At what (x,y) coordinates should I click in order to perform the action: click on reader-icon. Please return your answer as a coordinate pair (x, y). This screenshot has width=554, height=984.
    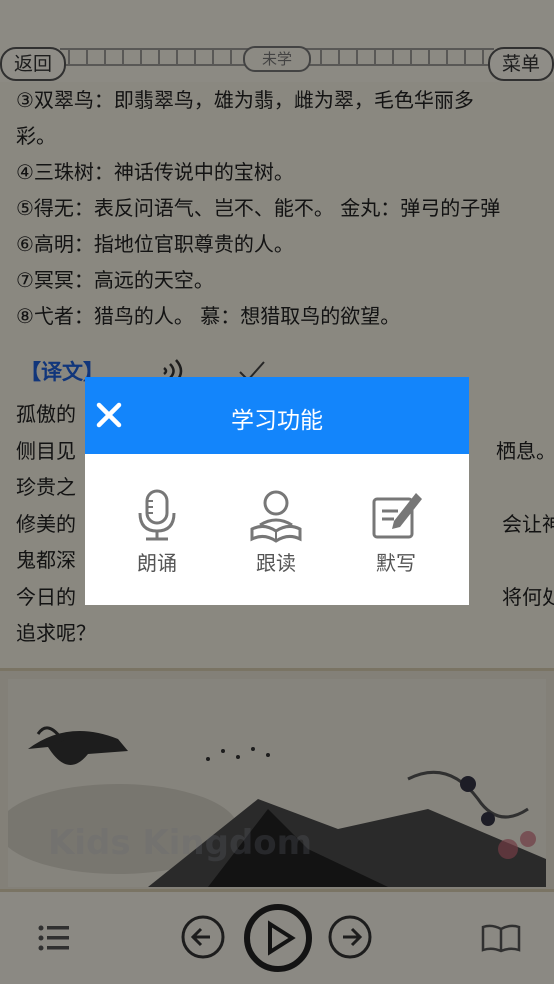
    Looking at the image, I should click on (276, 516).